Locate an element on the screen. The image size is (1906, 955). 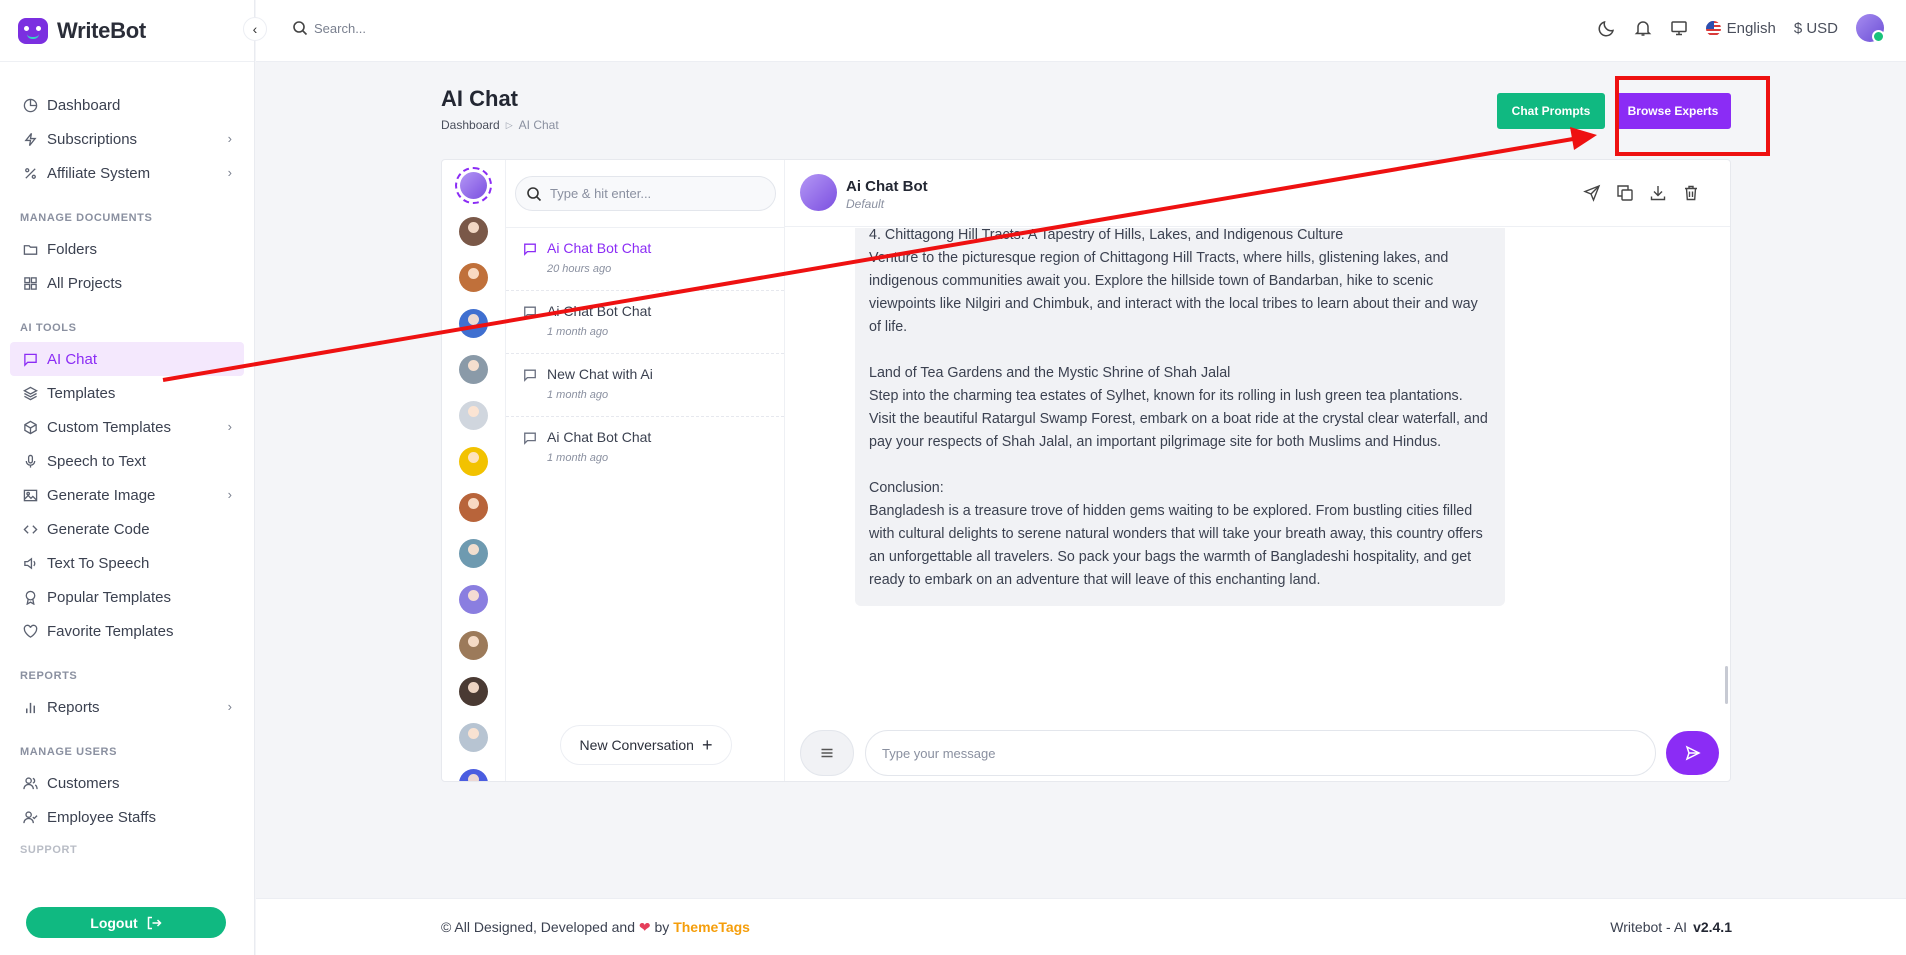
brand: WriteBot is located at coordinates (127, 31).